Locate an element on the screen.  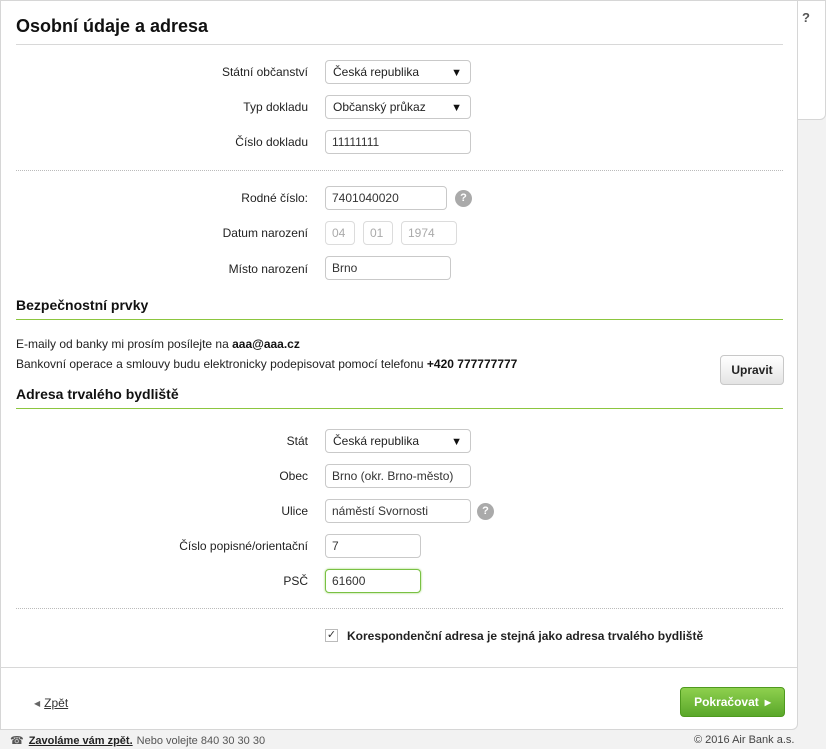
continue-arrow-icon: ▶ is located at coordinates (767, 702).